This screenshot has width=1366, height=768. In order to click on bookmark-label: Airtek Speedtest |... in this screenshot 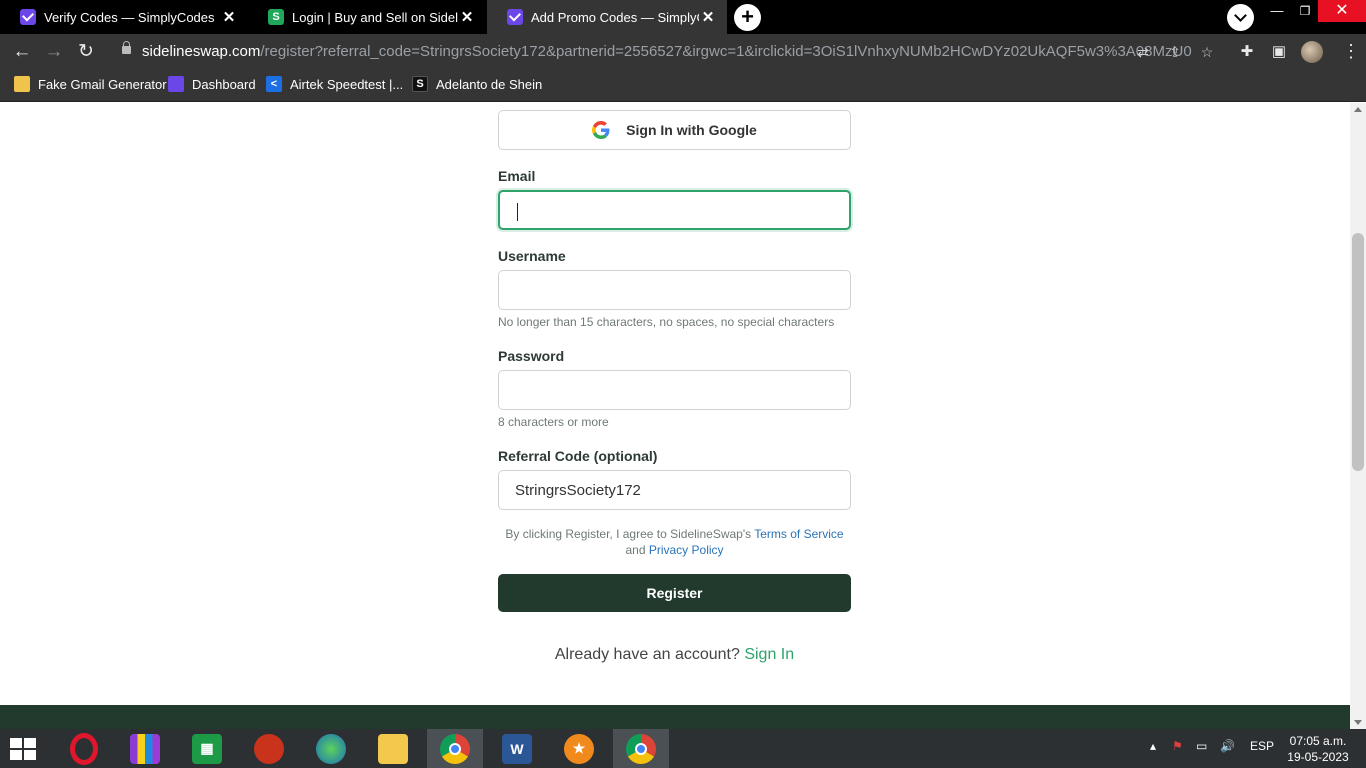, I will do `click(347, 84)`.